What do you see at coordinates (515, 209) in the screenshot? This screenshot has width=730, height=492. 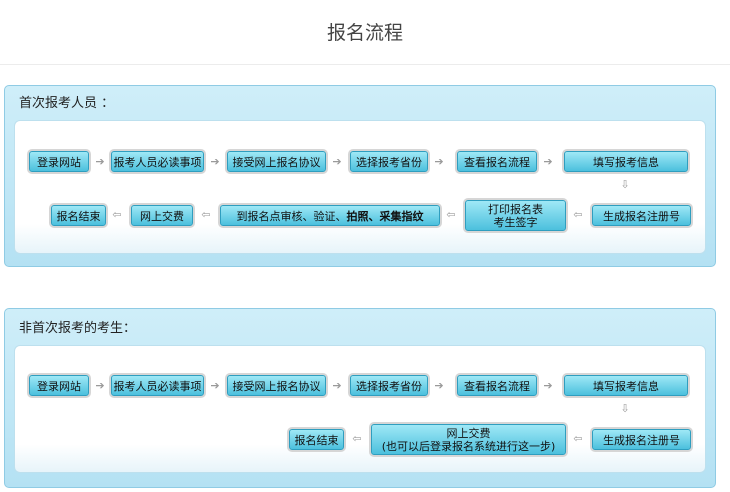 I see `node-line: 打印报名表` at bounding box center [515, 209].